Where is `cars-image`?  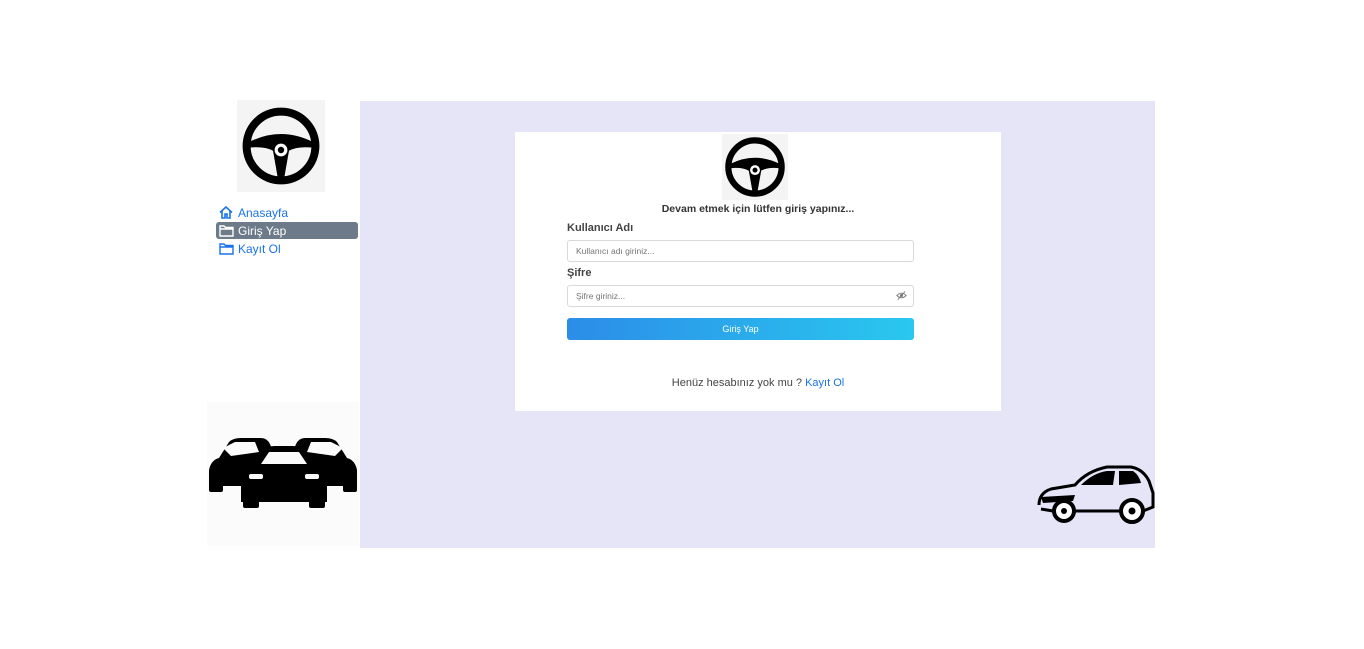
cars-image is located at coordinates (283, 474).